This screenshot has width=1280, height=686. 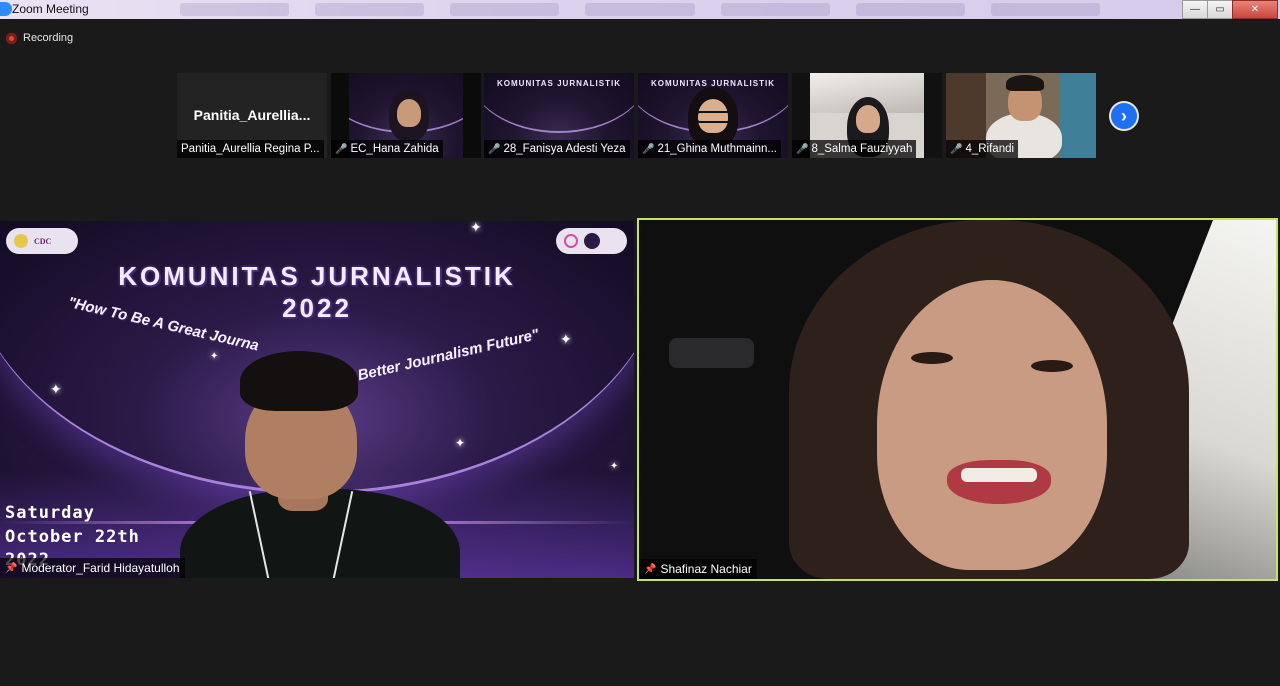 I want to click on mouth-shape, so click(x=999, y=482).